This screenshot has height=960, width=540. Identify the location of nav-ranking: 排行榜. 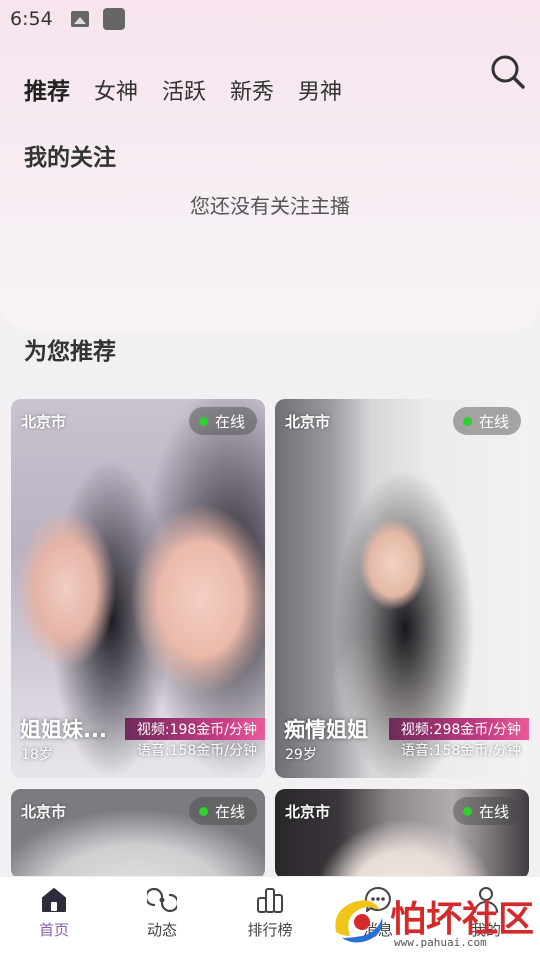
(270, 918).